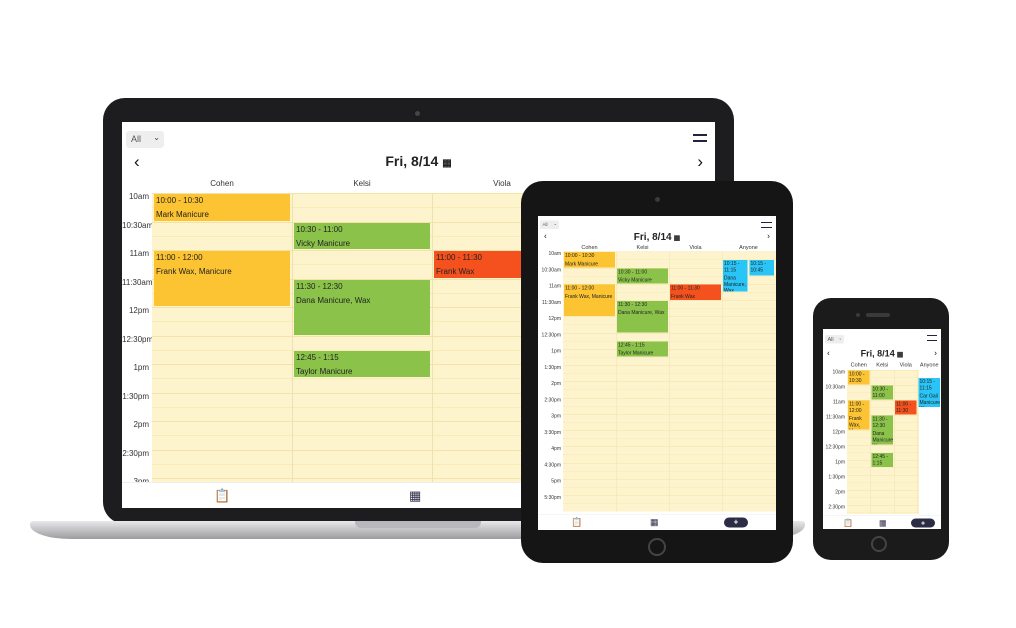 Image resolution: width=1016 pixels, height=628 pixels. Describe the element at coordinates (141, 424) in the screenshot. I see `time-label: 2pm` at that location.